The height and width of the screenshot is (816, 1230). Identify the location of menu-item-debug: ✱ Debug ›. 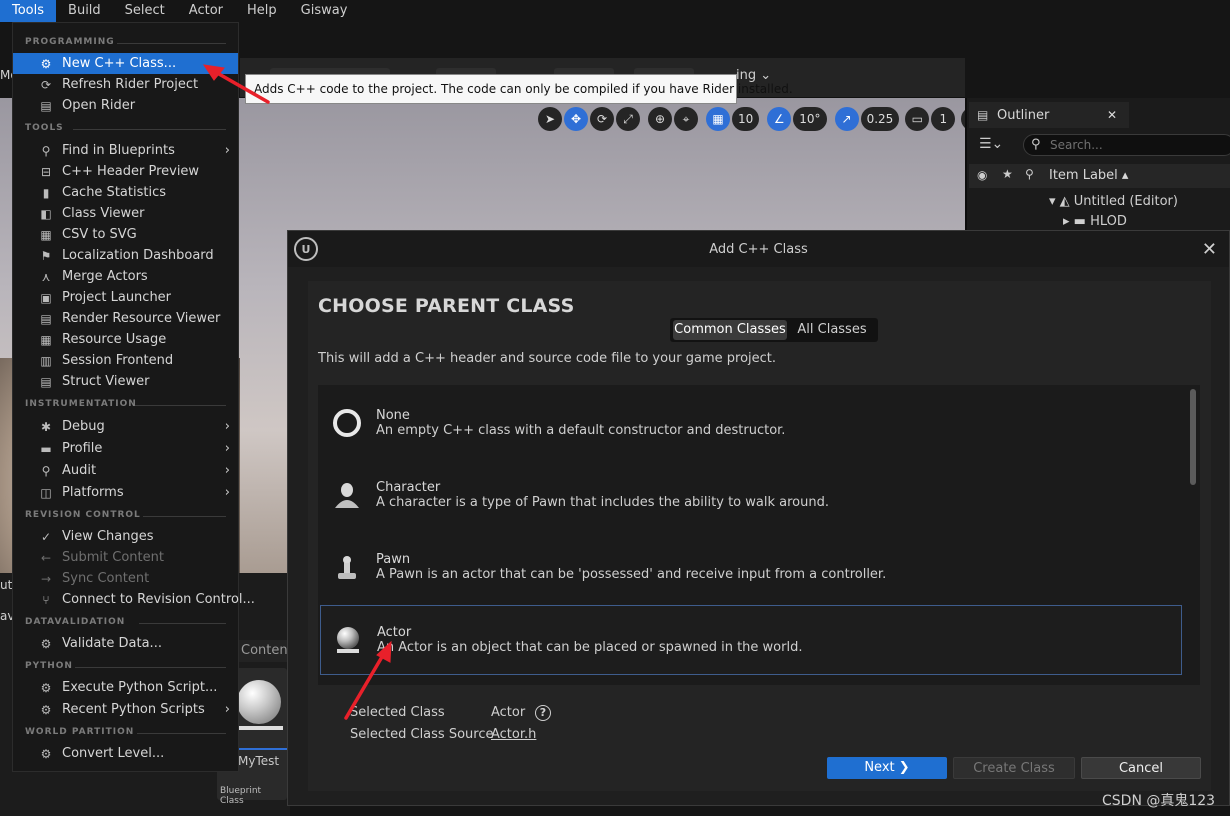
(125, 426).